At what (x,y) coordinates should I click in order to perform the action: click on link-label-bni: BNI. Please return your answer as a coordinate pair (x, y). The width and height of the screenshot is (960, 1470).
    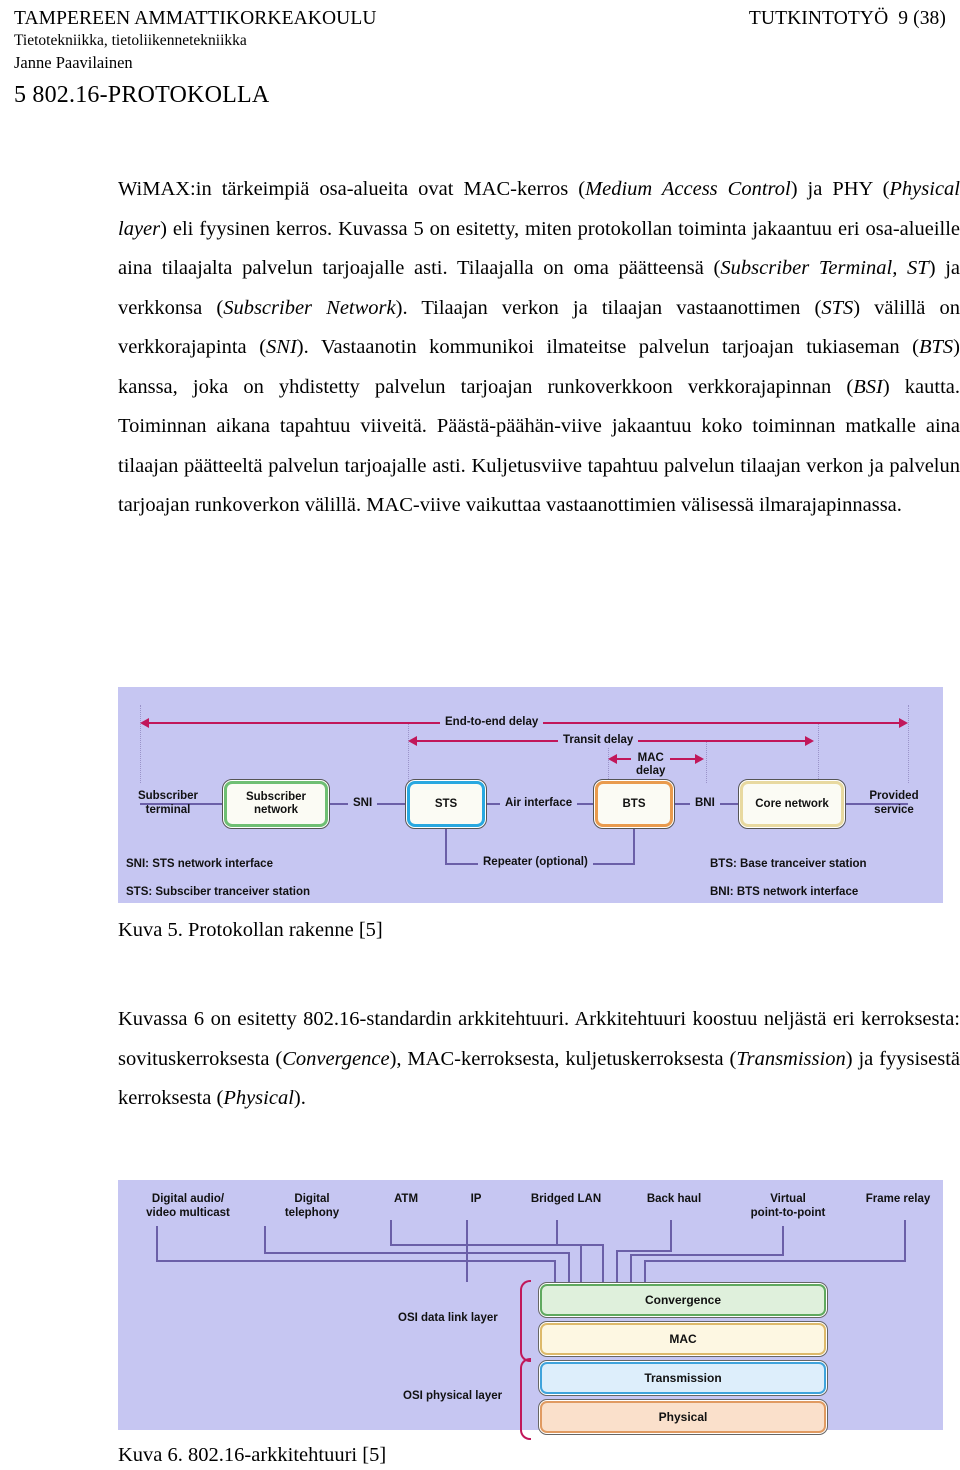
    Looking at the image, I should click on (705, 803).